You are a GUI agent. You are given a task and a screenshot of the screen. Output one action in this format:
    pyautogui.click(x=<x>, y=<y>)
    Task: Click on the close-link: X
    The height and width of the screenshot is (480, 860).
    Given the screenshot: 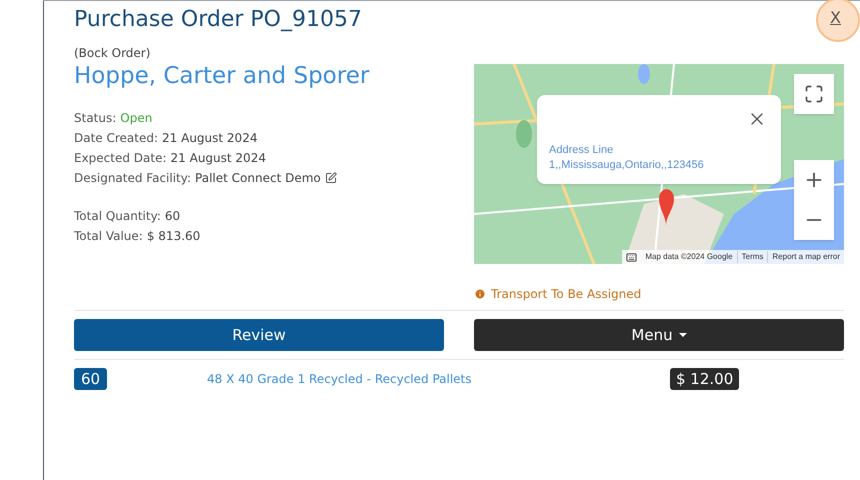 What is the action you would take?
    pyautogui.click(x=835, y=18)
    